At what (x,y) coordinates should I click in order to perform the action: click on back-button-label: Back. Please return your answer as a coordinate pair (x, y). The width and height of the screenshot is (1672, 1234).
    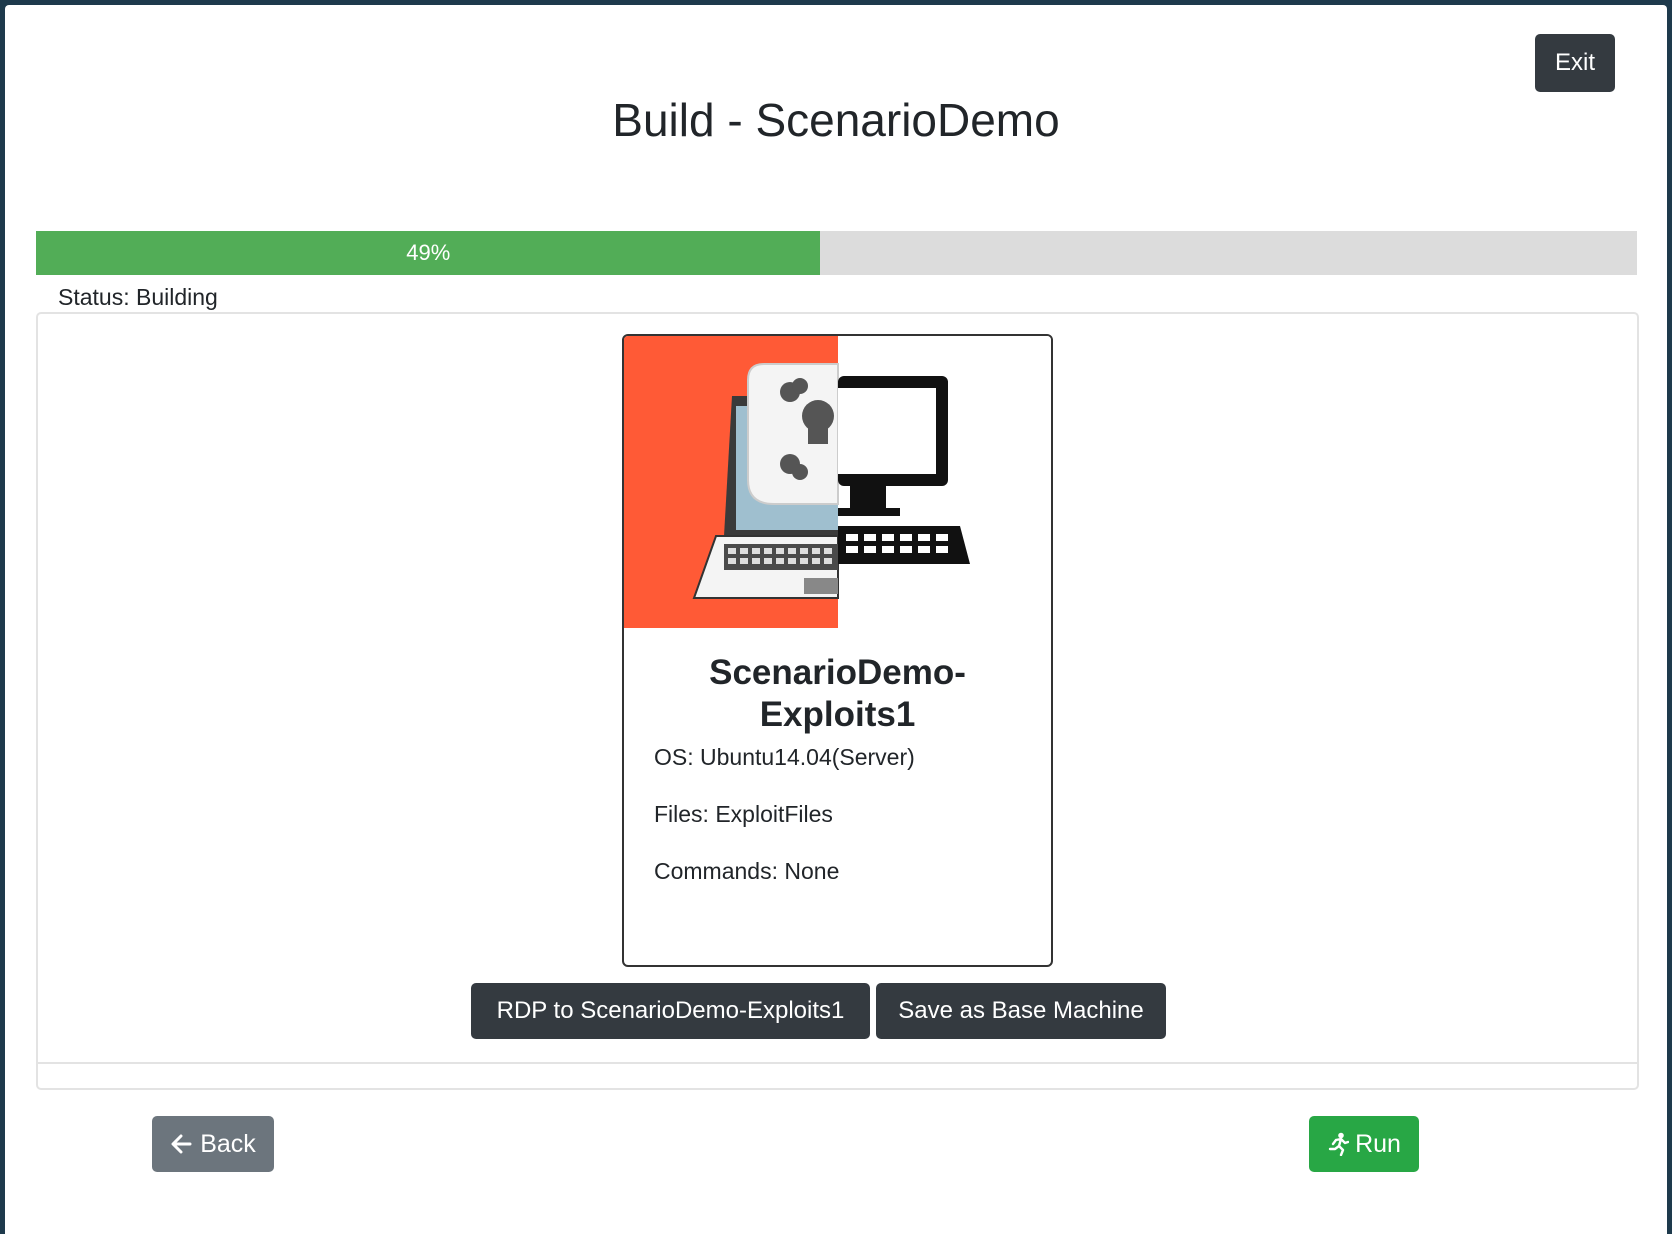
    Looking at the image, I should click on (228, 1143).